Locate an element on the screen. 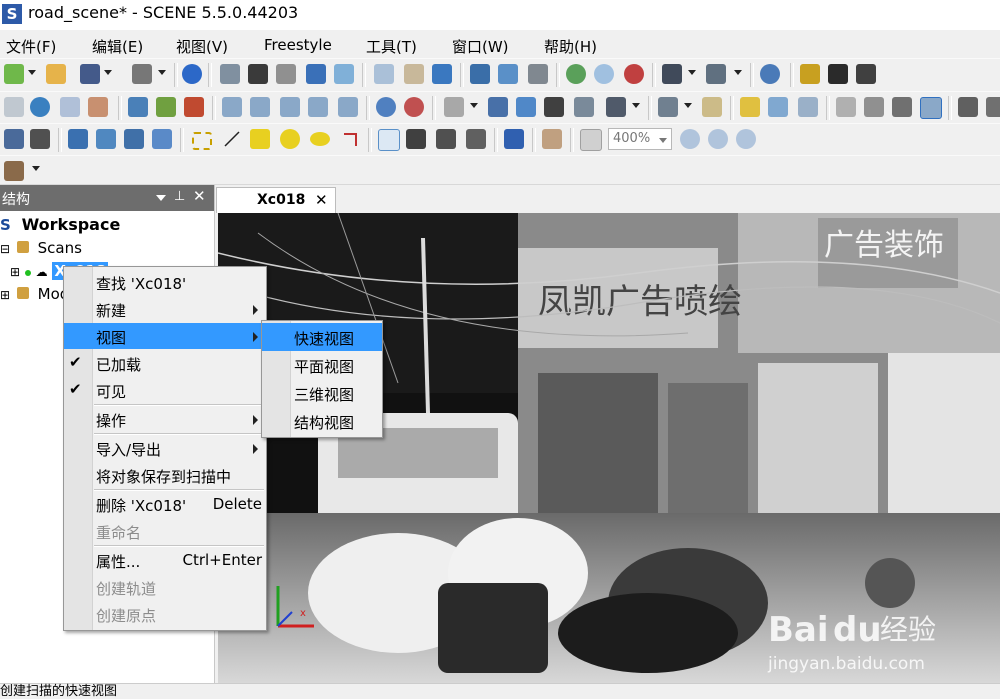 This screenshot has width=1000, height=699. menu-item-properties: 属性... Ctrl+Enter is located at coordinates (165, 560).